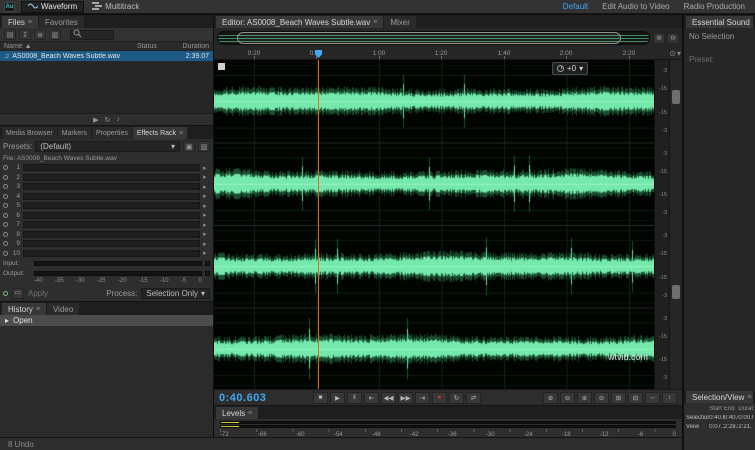  What do you see at coordinates (106, 320) in the screenshot?
I see `history-entry: ▸ Open` at bounding box center [106, 320].